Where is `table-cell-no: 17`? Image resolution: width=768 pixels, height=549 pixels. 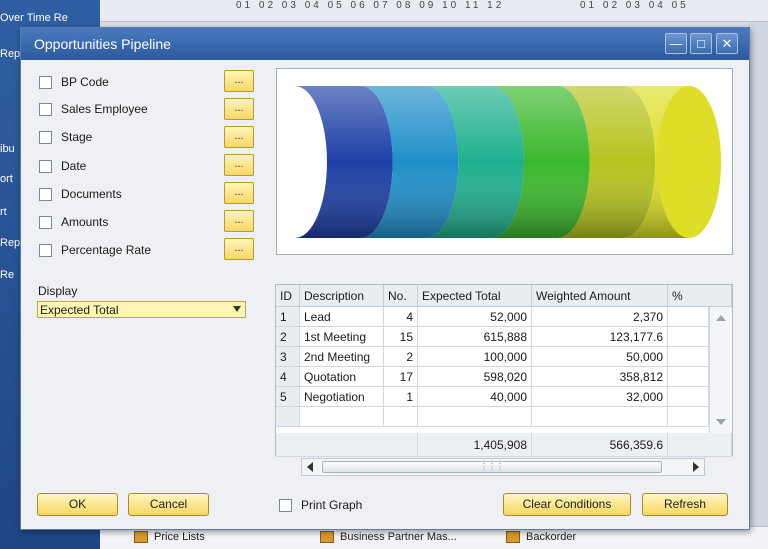
table-cell-no: 17 is located at coordinates (401, 377).